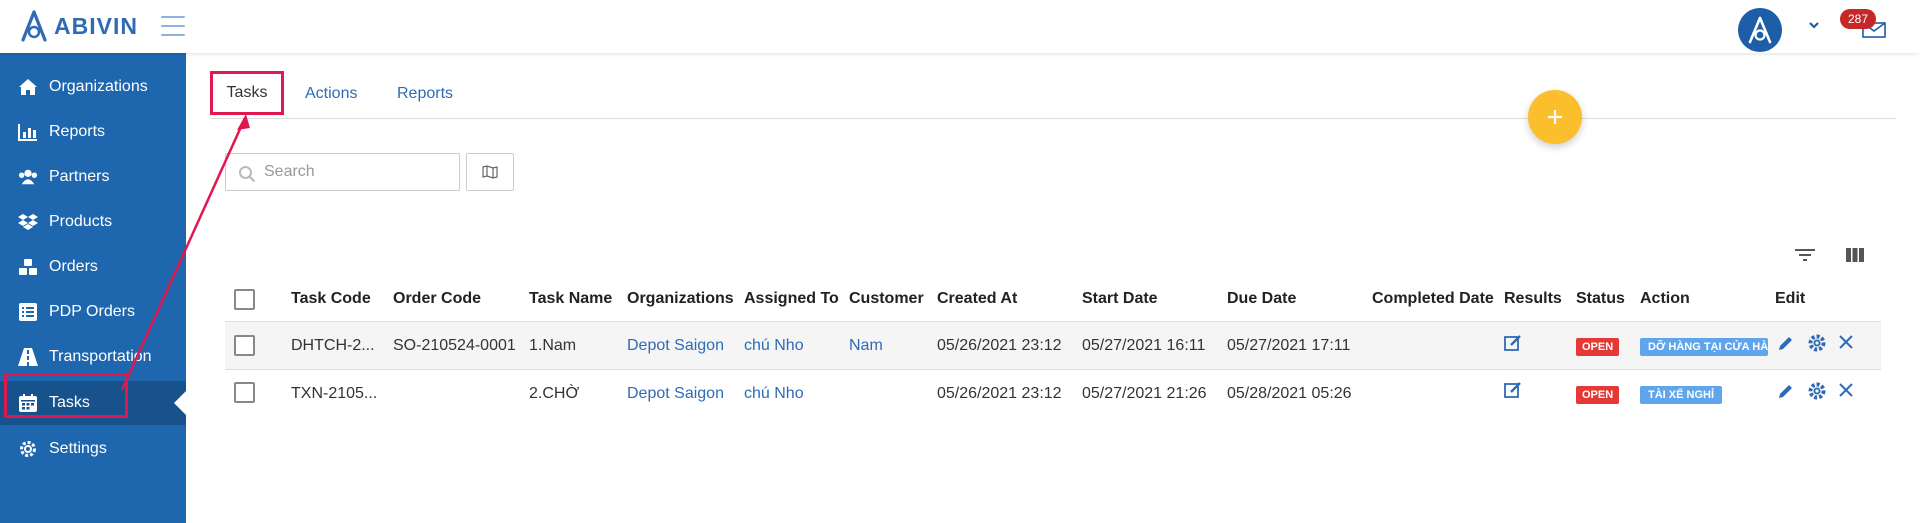 This screenshot has width=1920, height=523. I want to click on map-view-button, so click(490, 172).